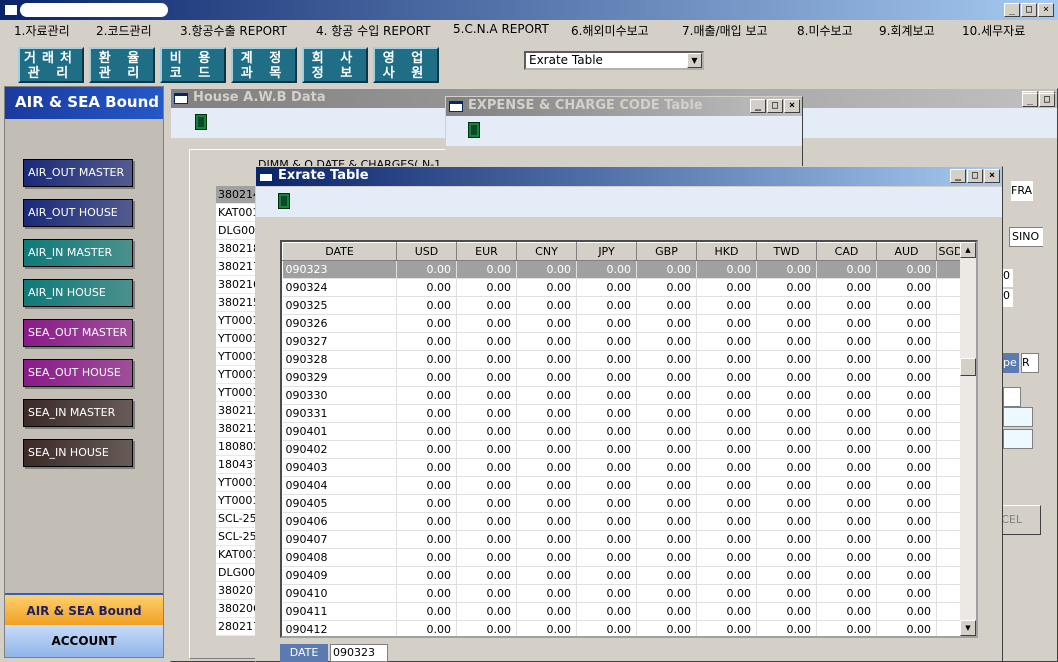  What do you see at coordinates (78, 333) in the screenshot?
I see `nav-sea-out-master: SEA_OUT MASTER` at bounding box center [78, 333].